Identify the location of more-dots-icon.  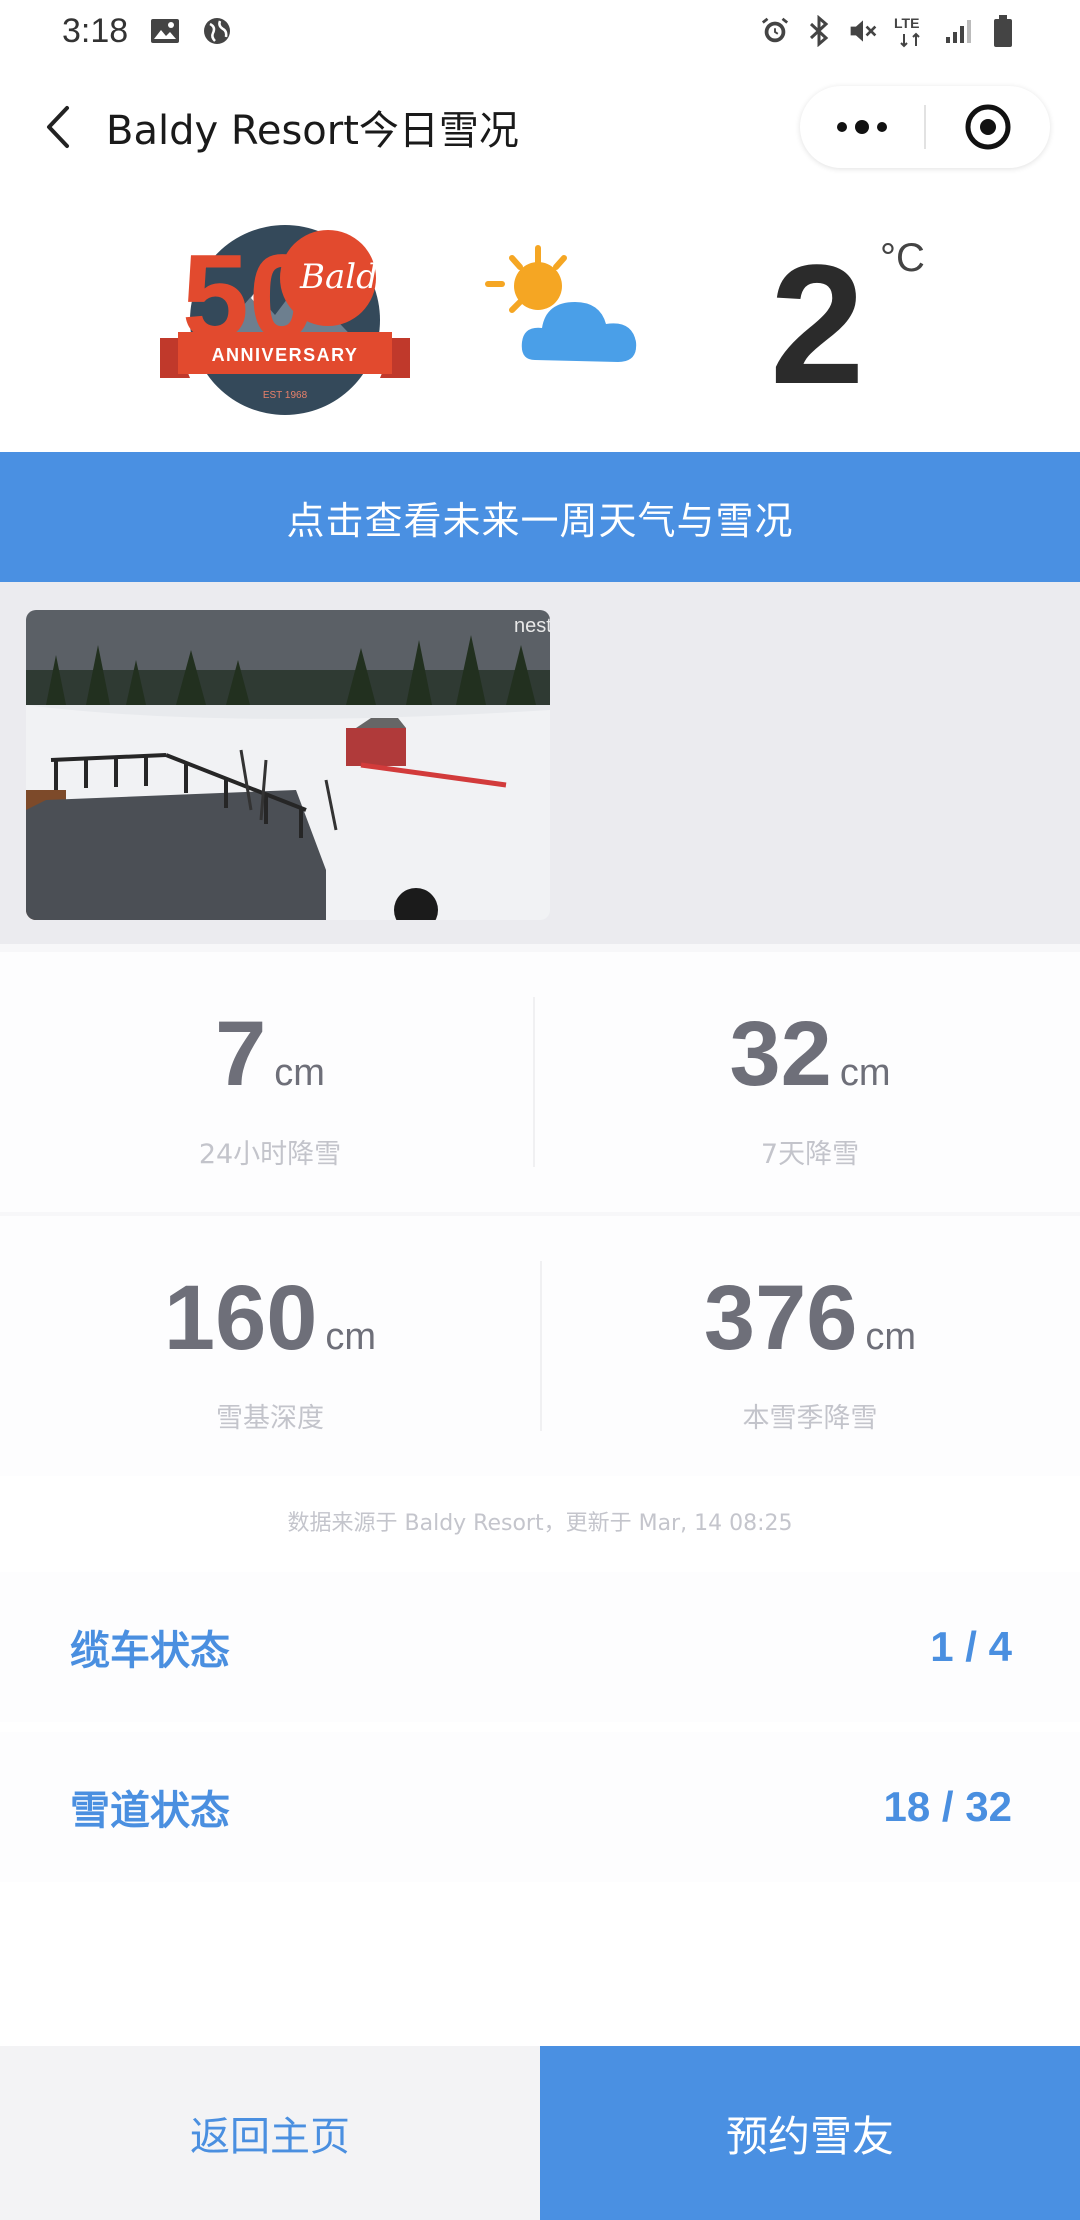
(862, 127).